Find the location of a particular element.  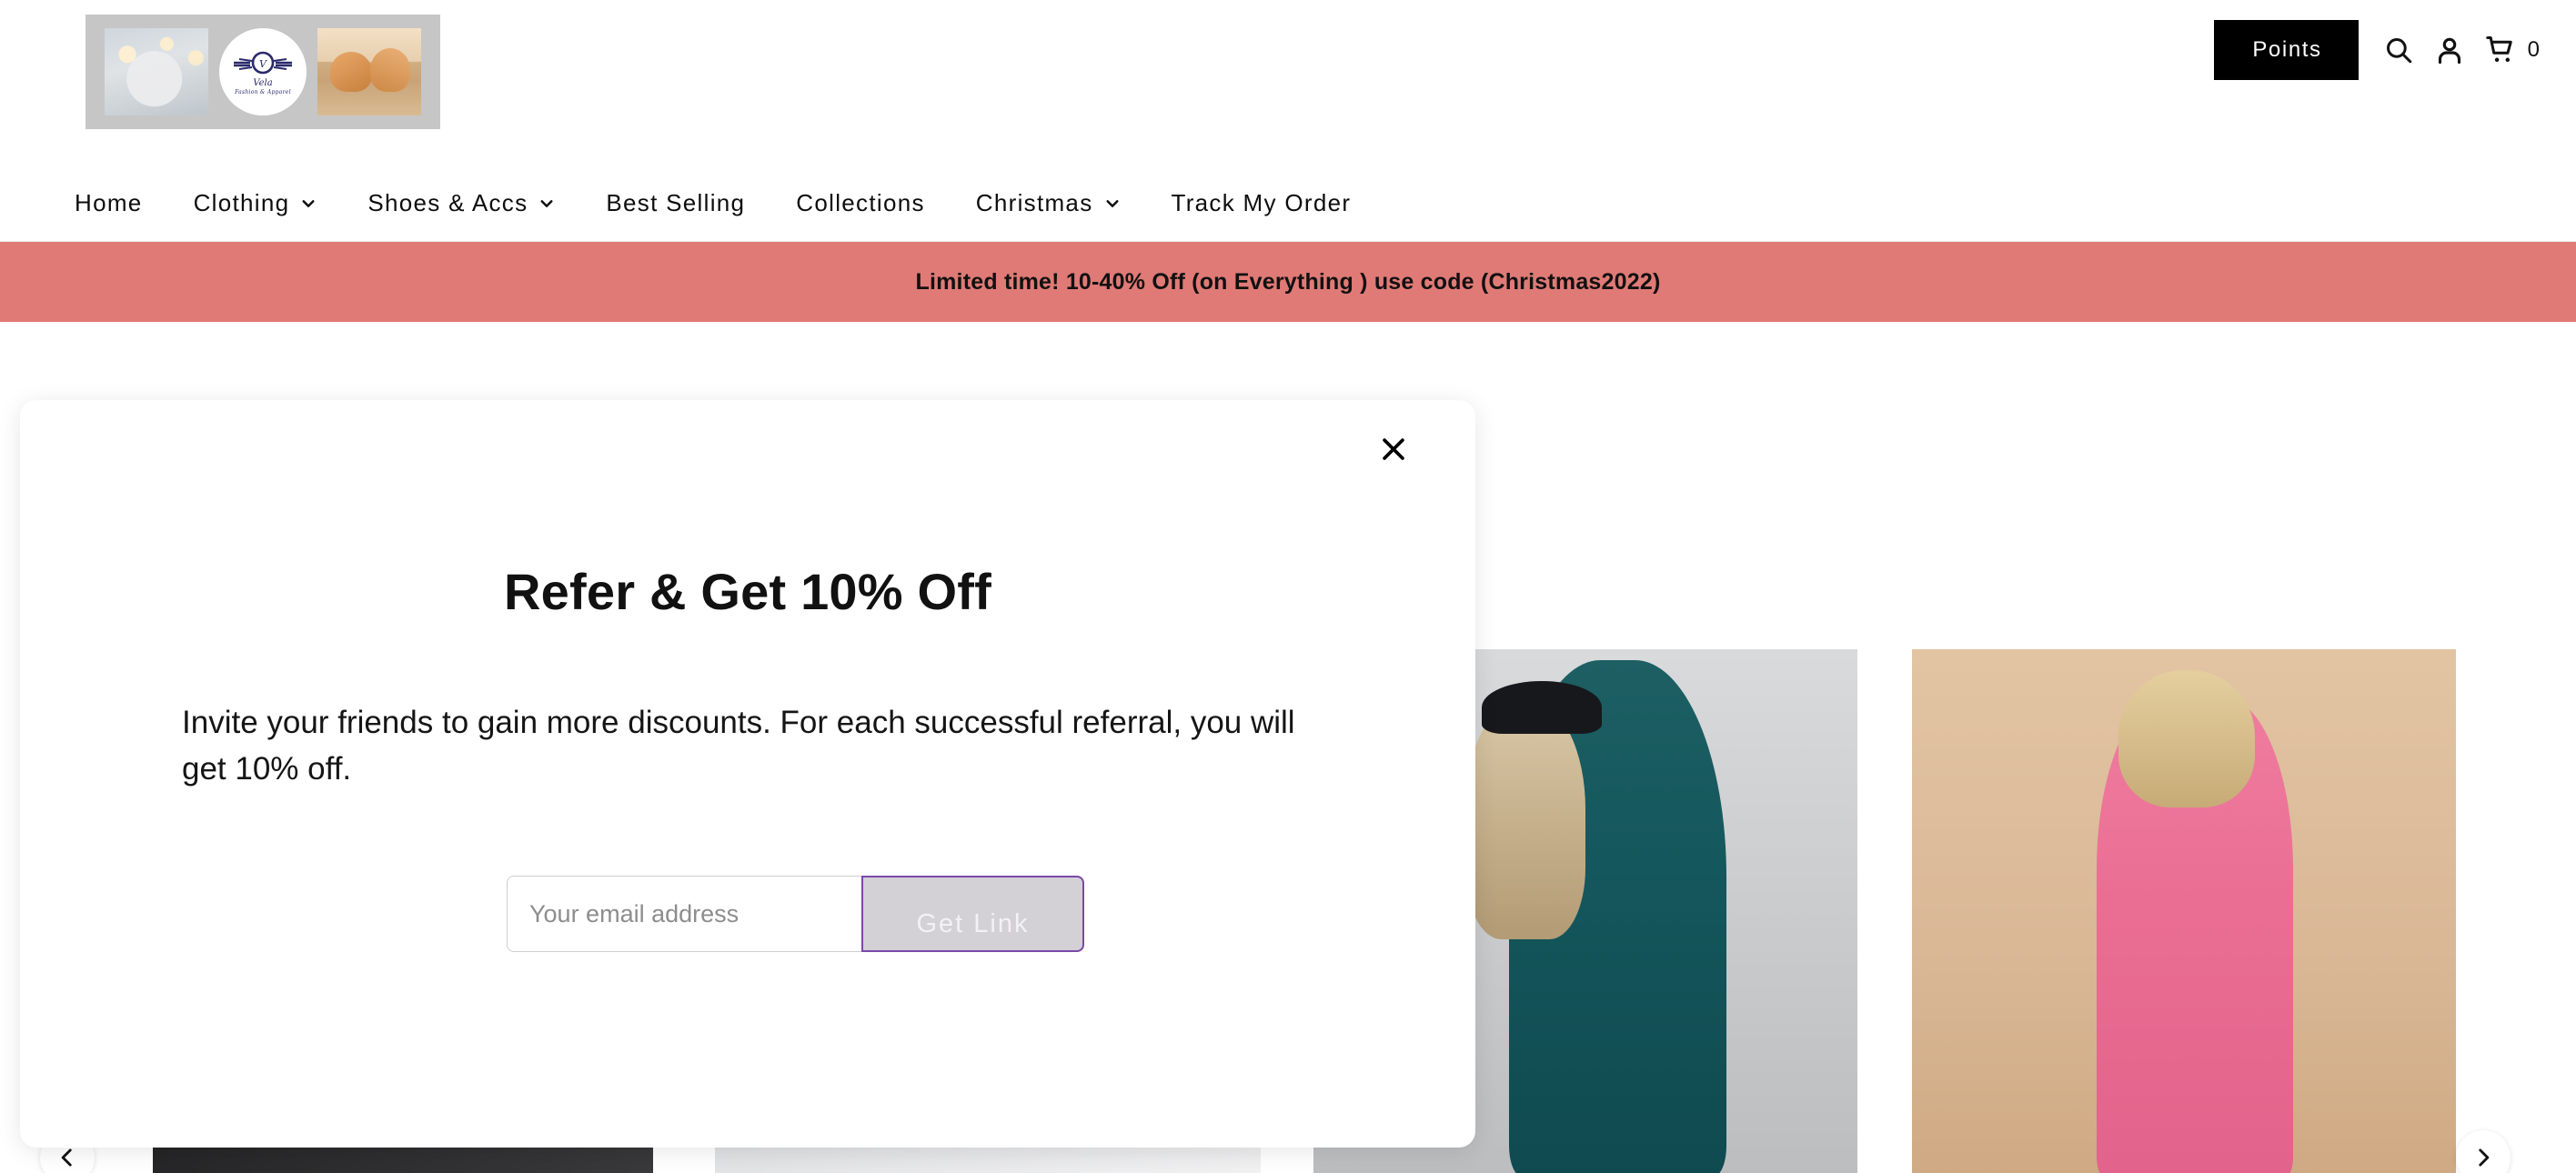

nav-item-best-selling: Best Selling is located at coordinates (675, 203).